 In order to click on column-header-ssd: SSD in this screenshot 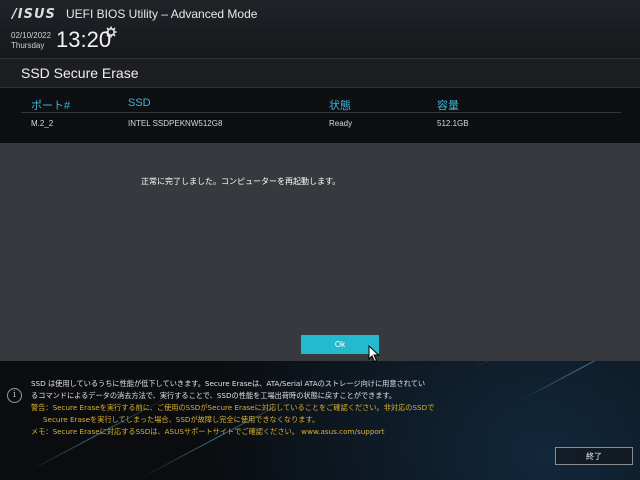, I will do `click(139, 103)`.